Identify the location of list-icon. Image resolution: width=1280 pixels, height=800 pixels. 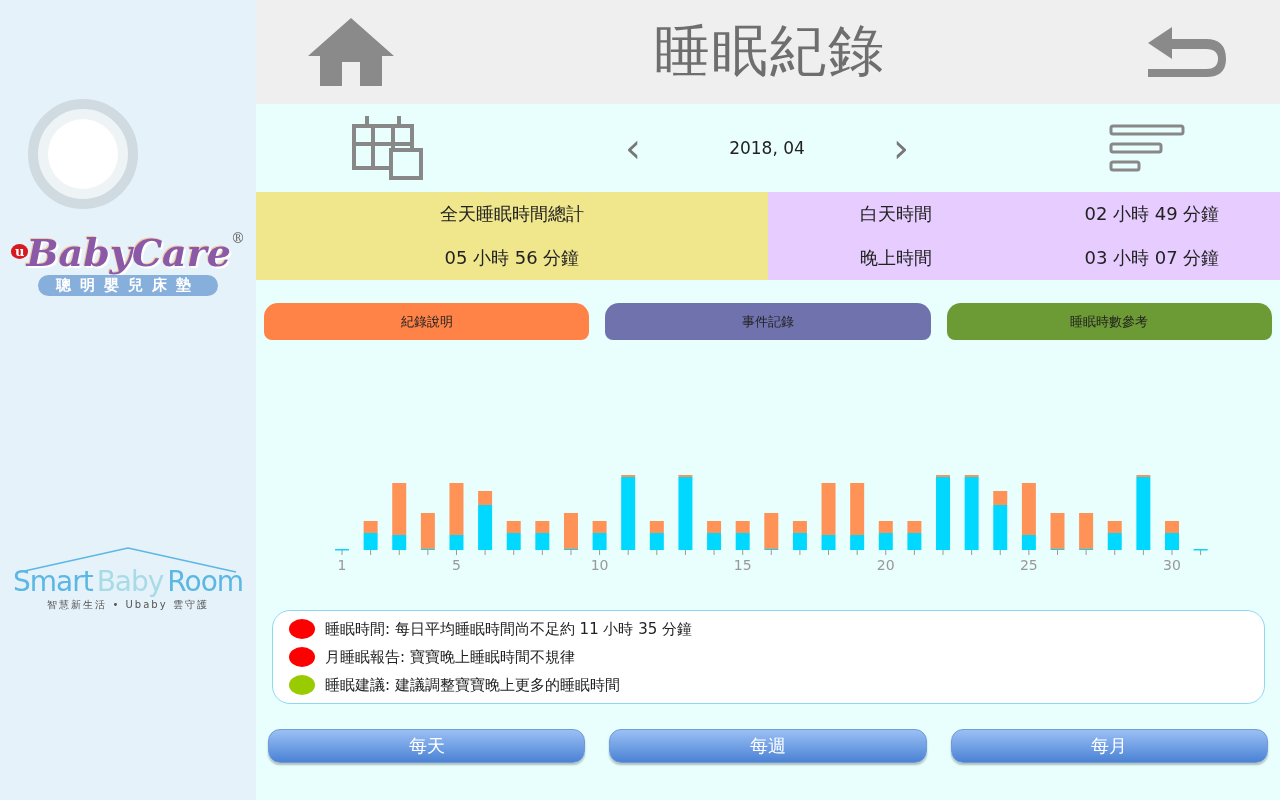
(1147, 148).